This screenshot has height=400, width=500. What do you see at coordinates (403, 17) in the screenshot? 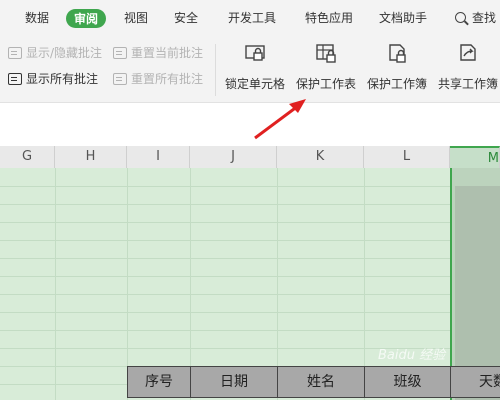
I see `tab-doc-assistant: 文档助手` at bounding box center [403, 17].